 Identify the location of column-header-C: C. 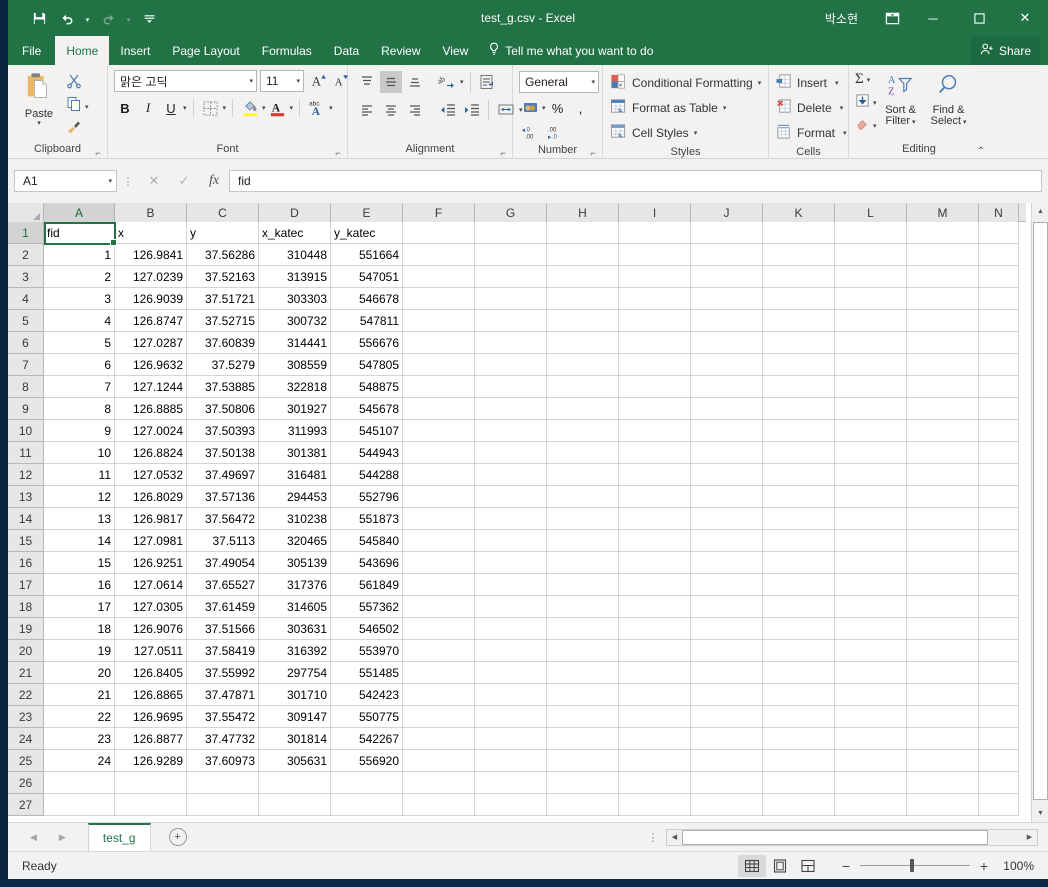
(223, 212).